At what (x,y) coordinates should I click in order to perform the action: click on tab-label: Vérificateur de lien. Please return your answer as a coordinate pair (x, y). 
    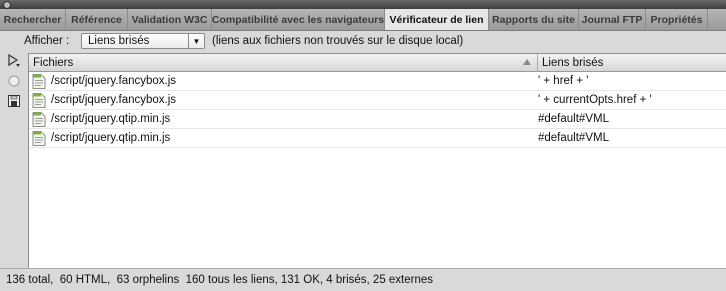
    Looking at the image, I should click on (436, 19).